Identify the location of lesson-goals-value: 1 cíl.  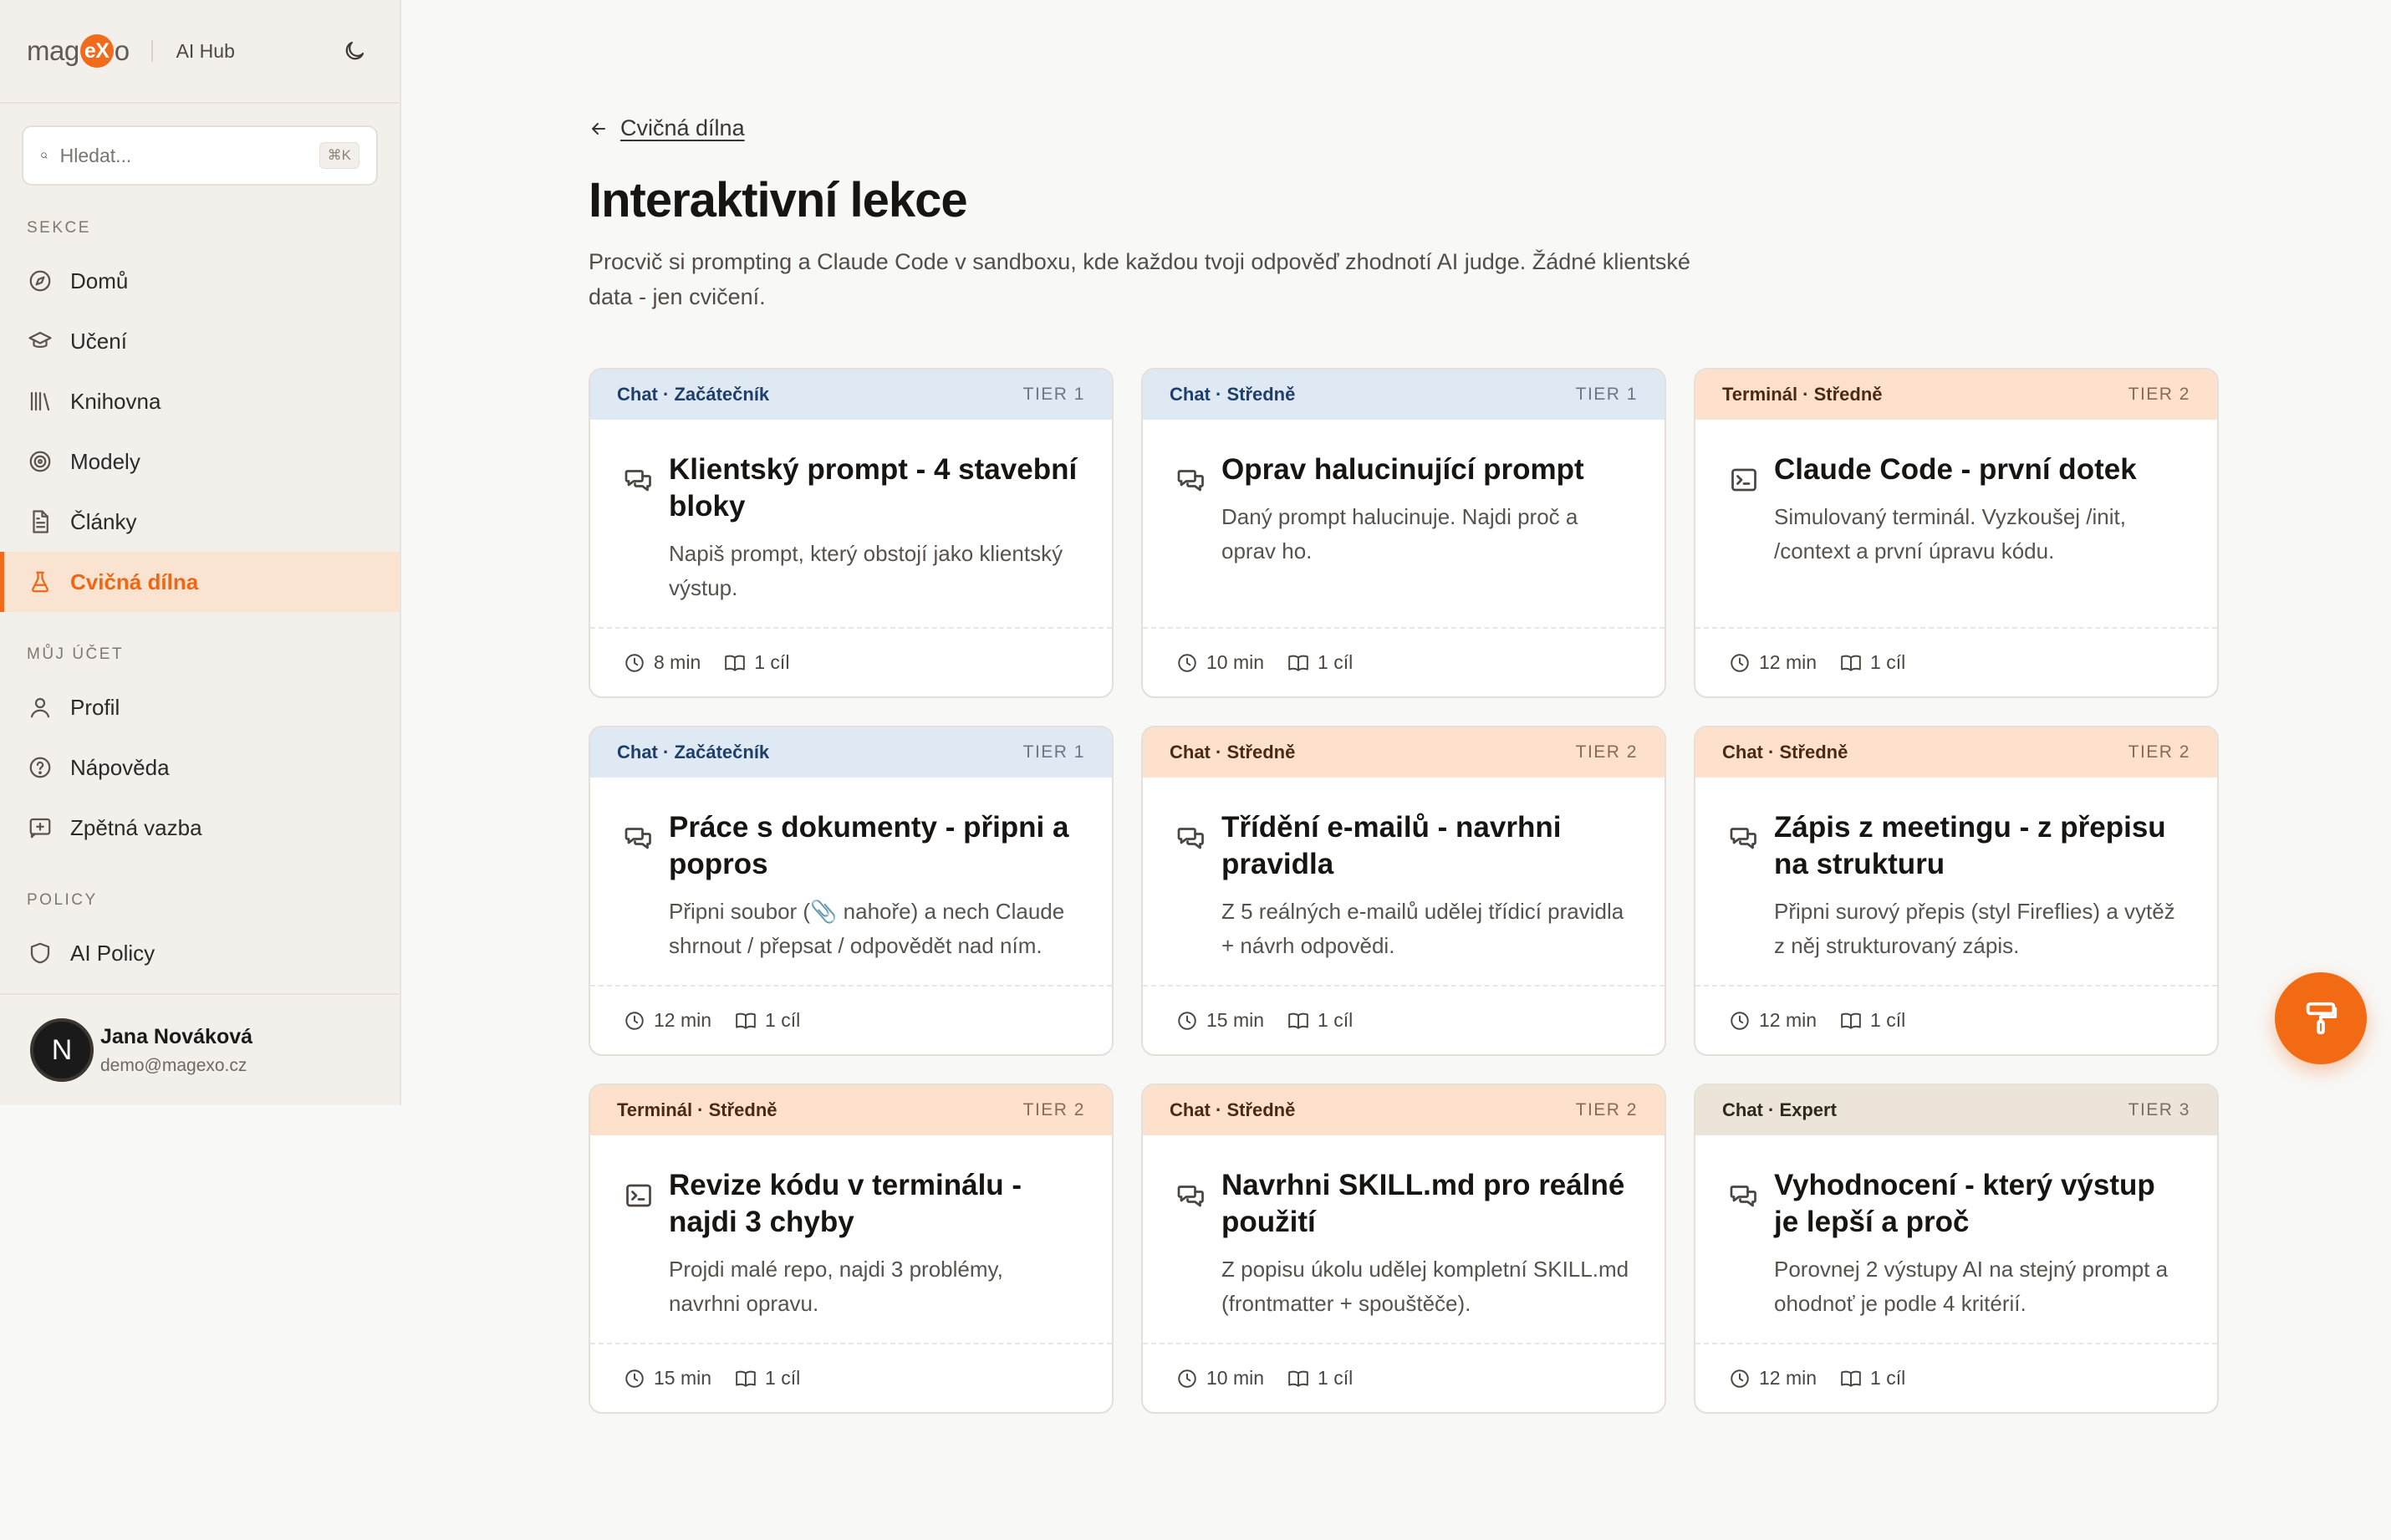
(772, 662).